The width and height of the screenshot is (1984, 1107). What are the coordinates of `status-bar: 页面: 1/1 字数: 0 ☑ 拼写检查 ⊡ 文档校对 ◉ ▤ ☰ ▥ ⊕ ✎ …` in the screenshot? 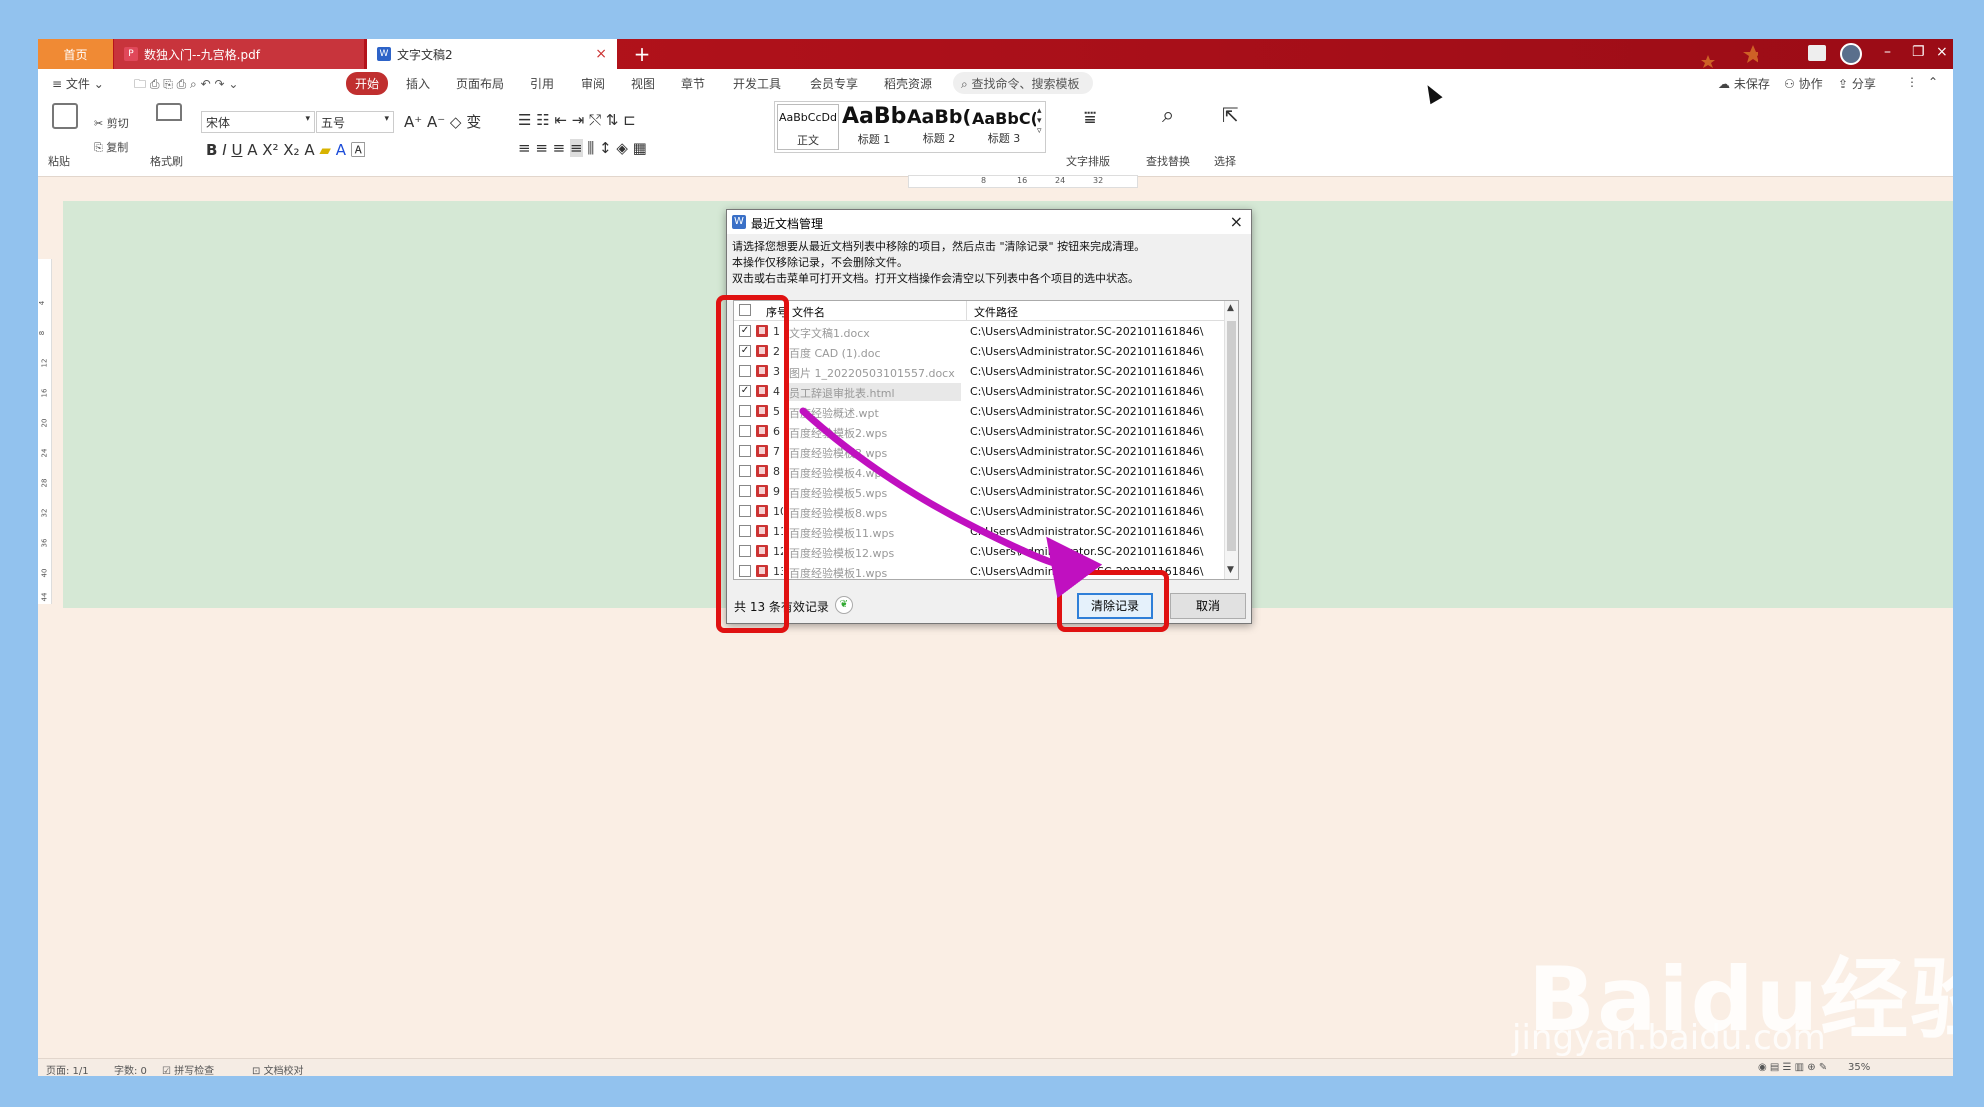 It's located at (995, 1067).